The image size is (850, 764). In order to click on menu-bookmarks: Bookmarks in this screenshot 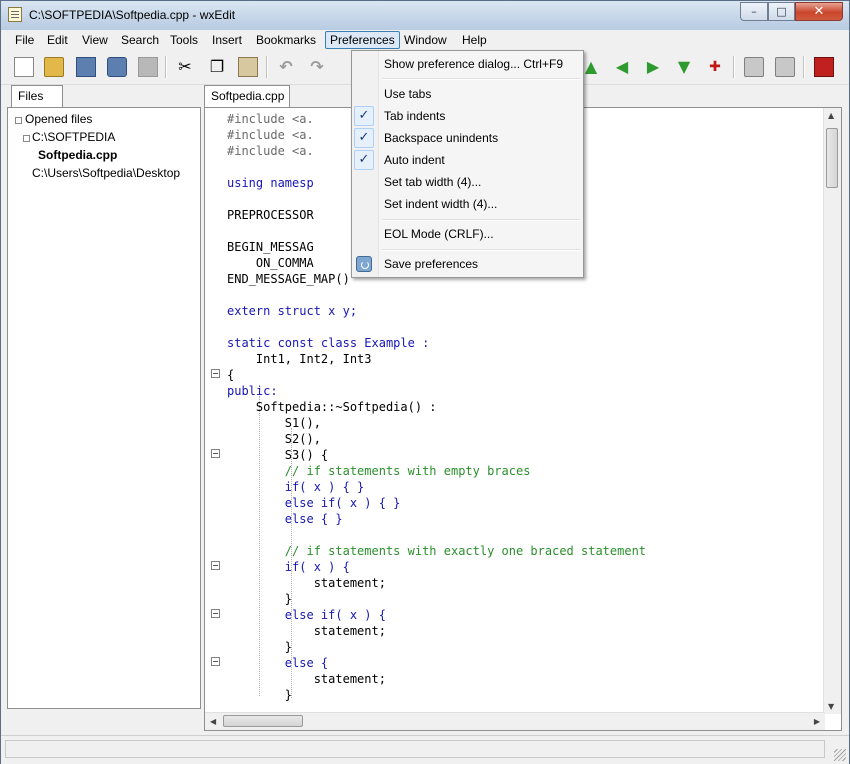, I will do `click(286, 40)`.